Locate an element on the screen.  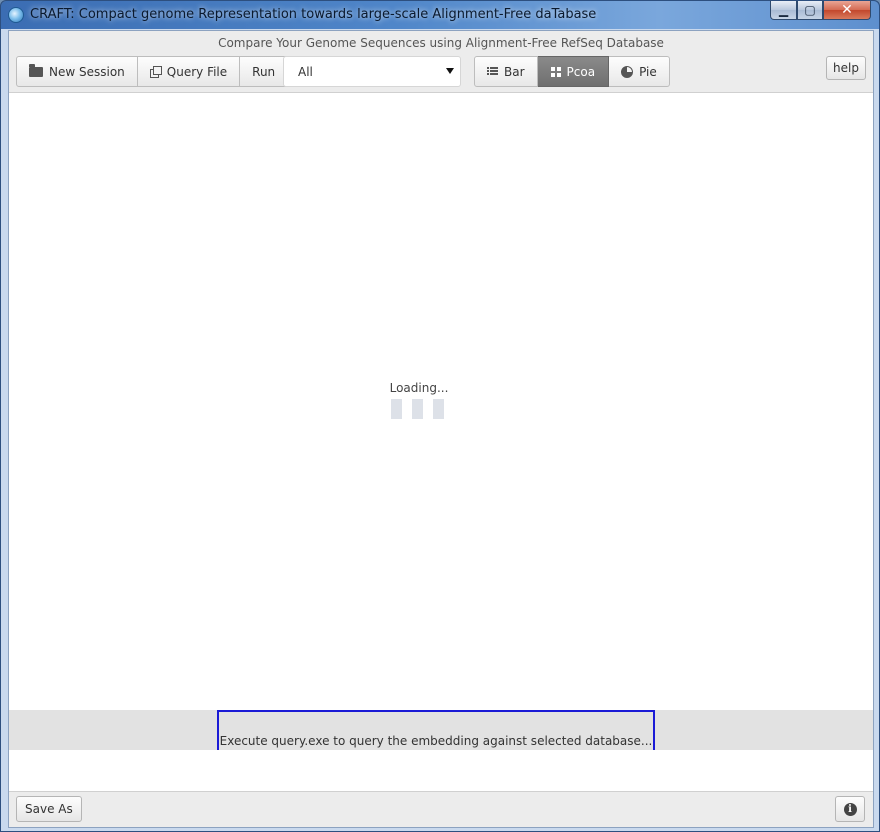
app-logo-icon is located at coordinates (16, 15).